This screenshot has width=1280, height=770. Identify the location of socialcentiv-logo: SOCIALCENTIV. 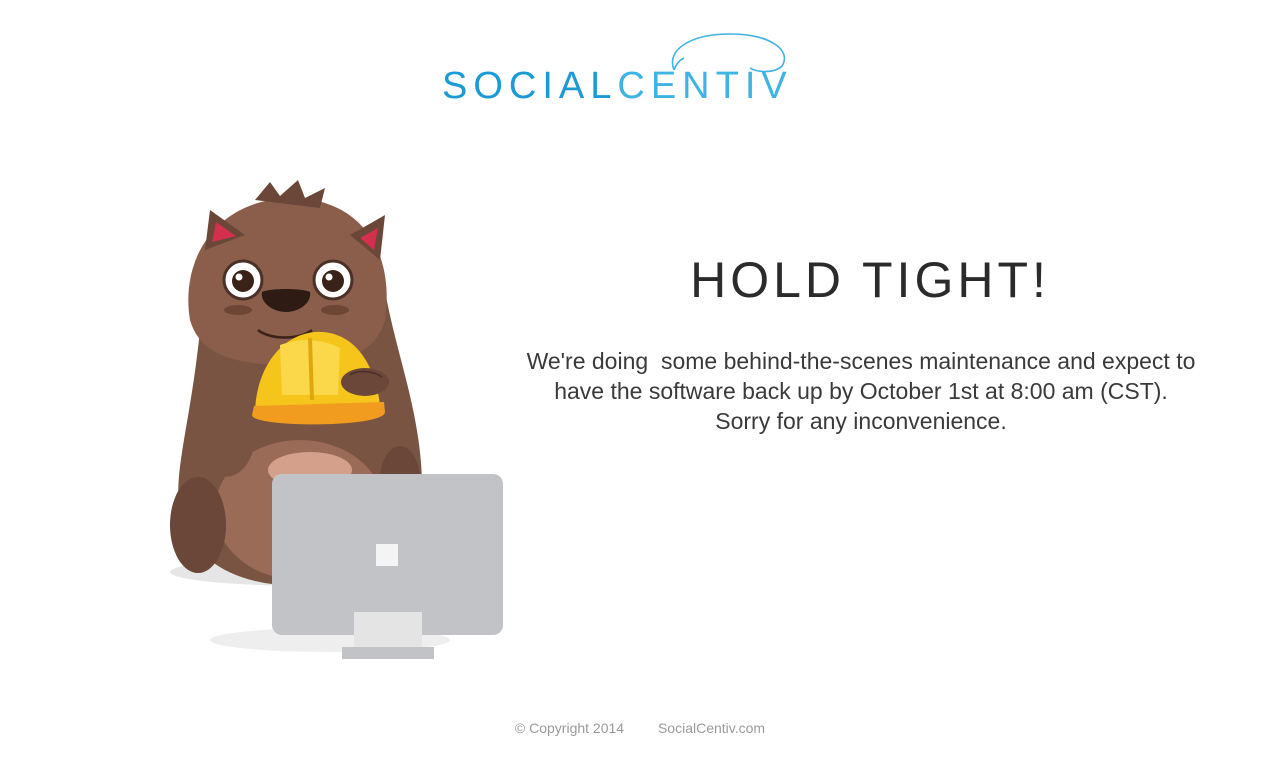
(622, 70).